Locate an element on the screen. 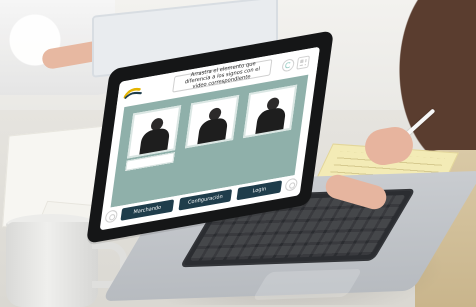  top-icons is located at coordinates (298, 63).